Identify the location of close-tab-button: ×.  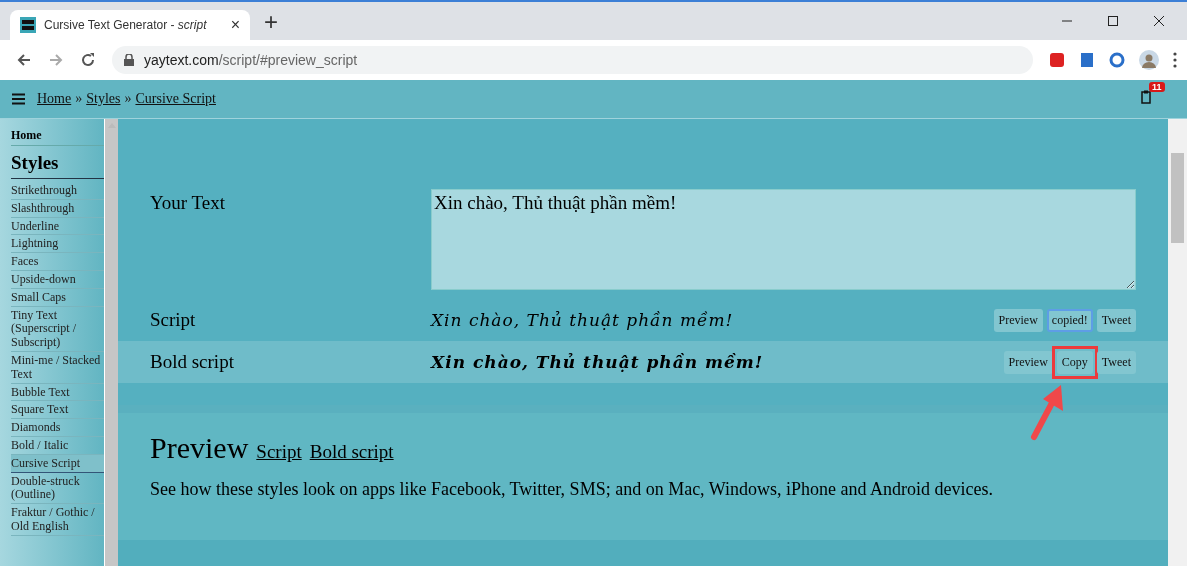
(235, 25).